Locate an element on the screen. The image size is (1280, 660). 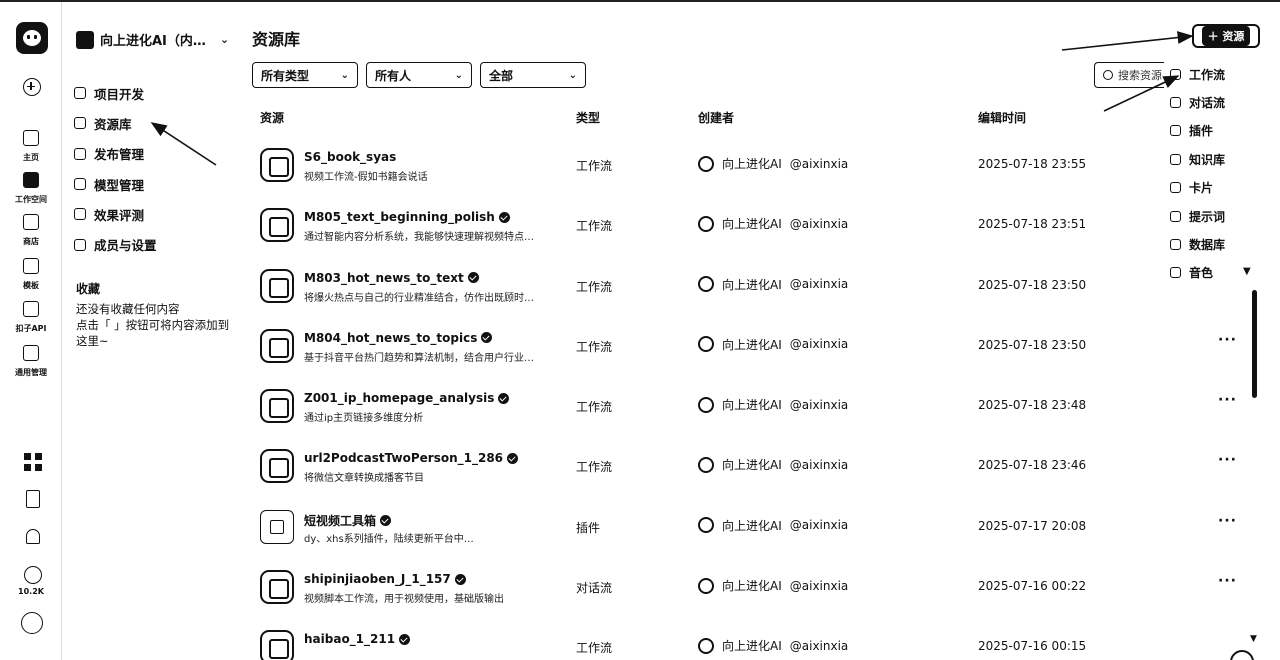
sidebar-item-label: 项目开发 is located at coordinates (119, 94).